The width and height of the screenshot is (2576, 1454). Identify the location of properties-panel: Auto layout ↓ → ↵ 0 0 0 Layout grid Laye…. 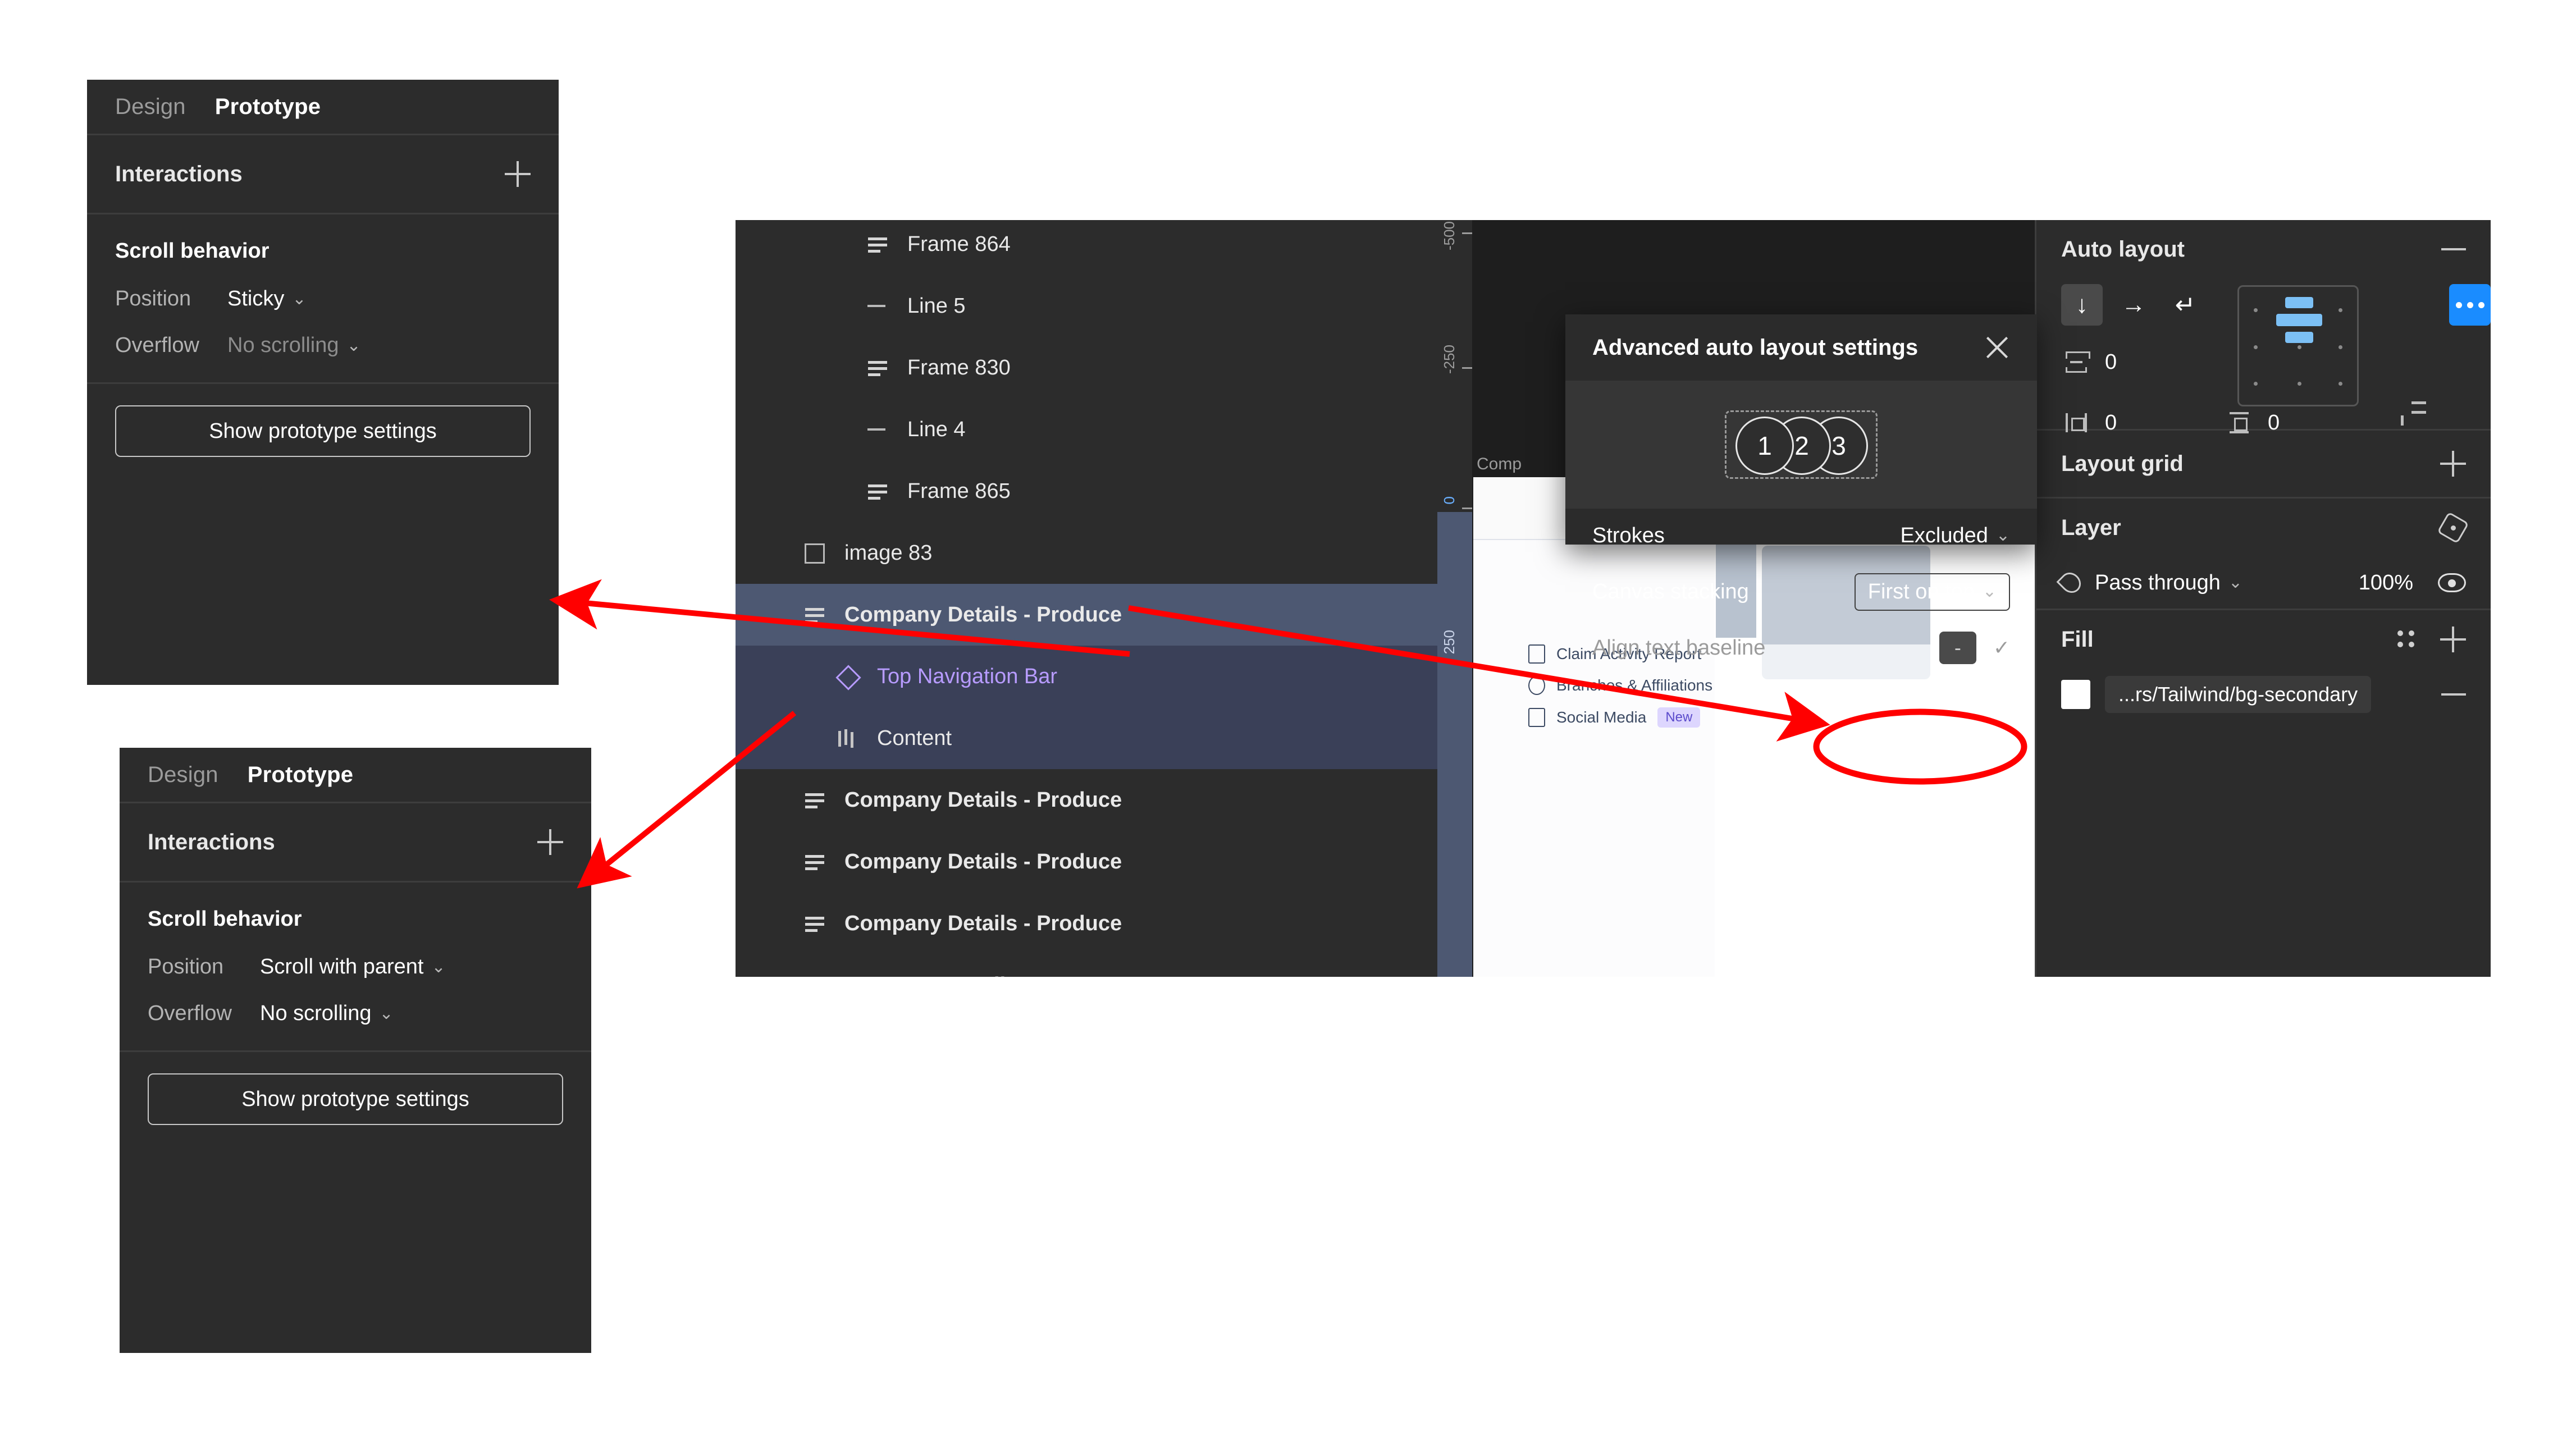
(2263, 599).